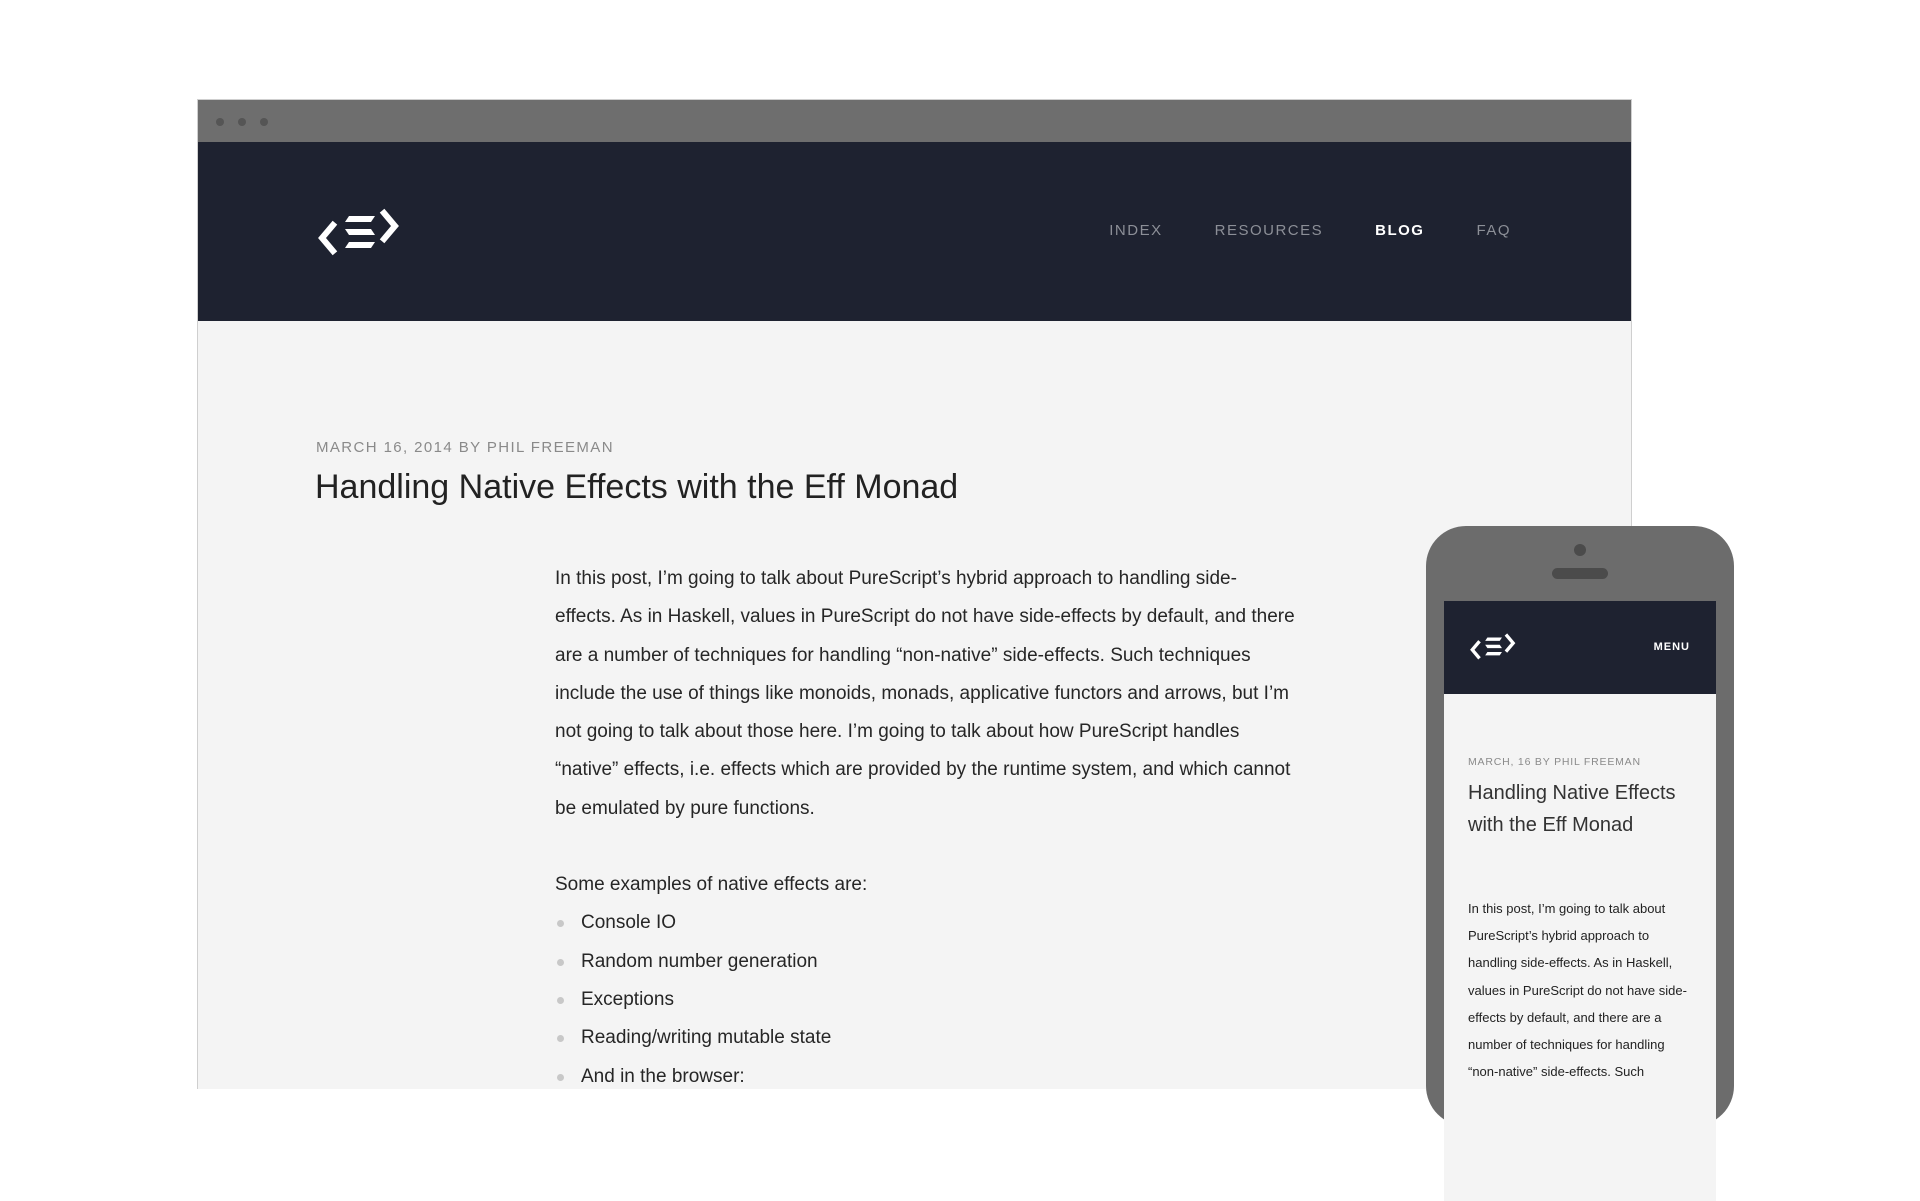  Describe the element at coordinates (1399, 230) in the screenshot. I see `nav-blog: BLOG` at that location.